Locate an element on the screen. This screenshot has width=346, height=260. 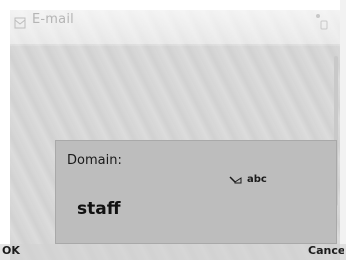
domain-input: staff is located at coordinates (99, 209).